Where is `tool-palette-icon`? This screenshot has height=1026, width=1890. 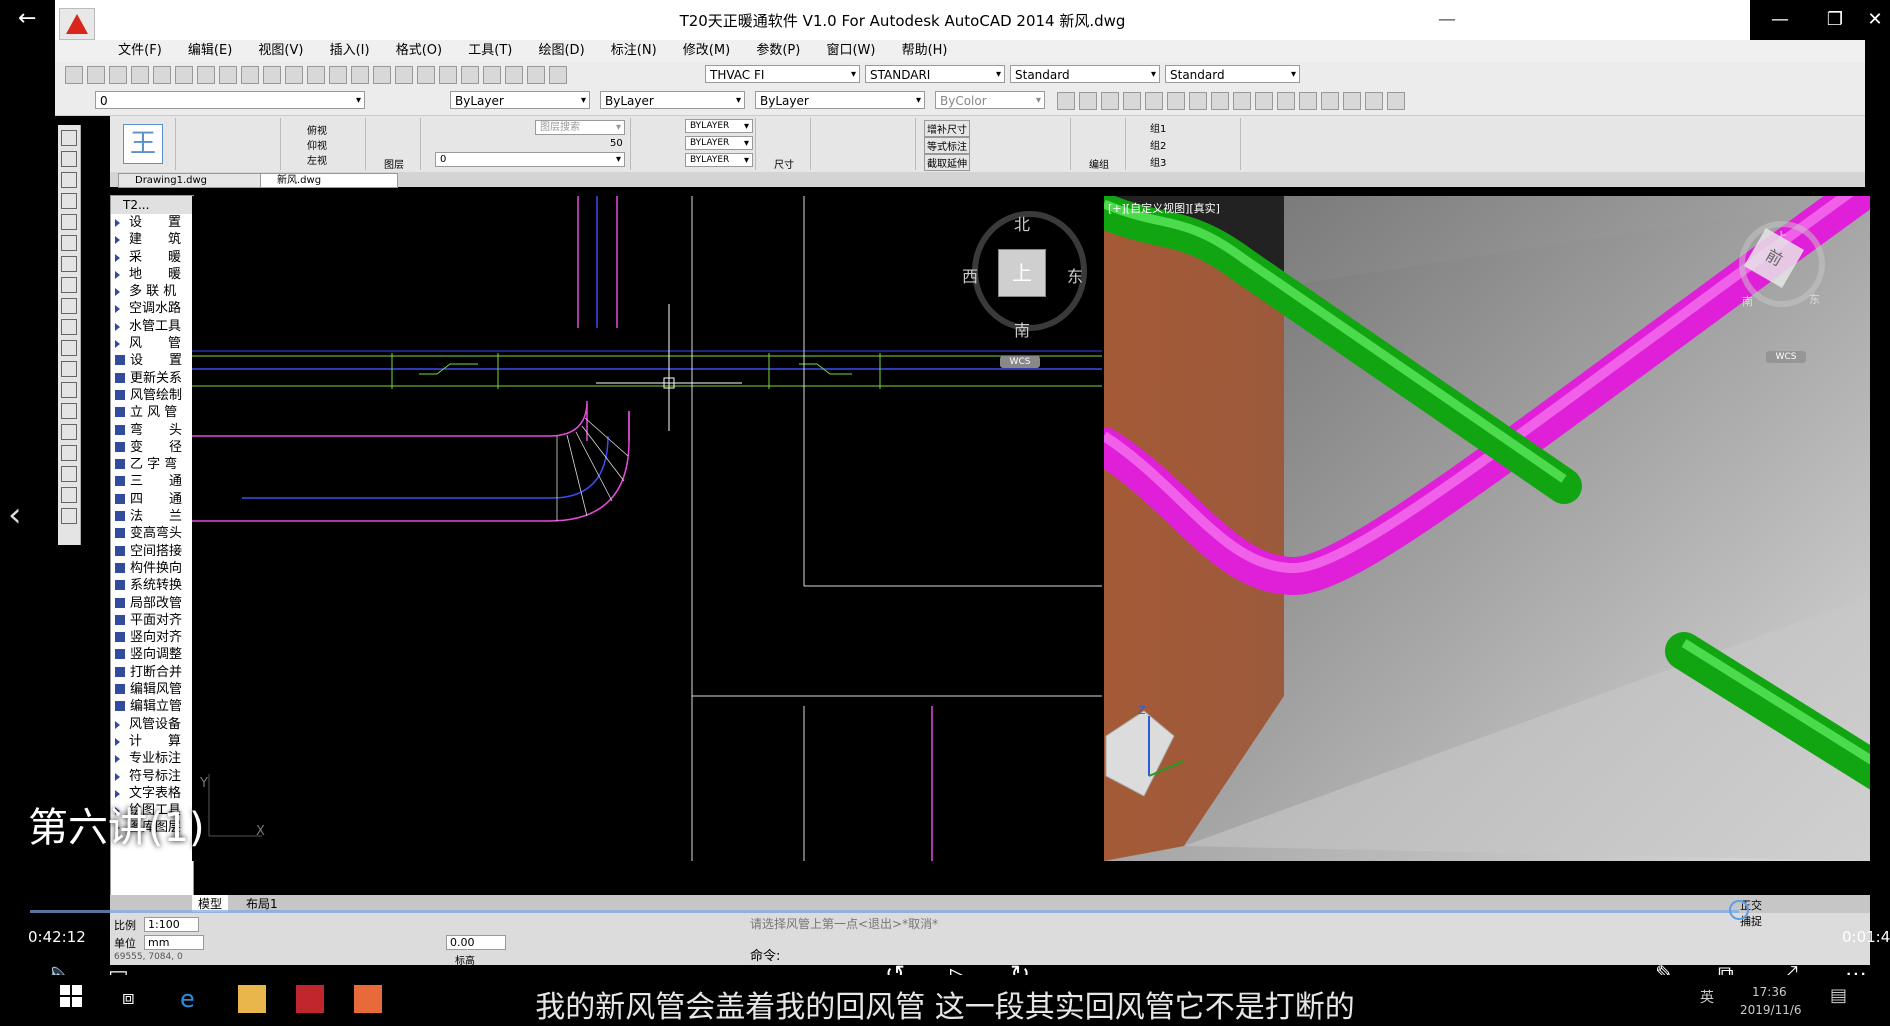 tool-palette-icon is located at coordinates (470, 75).